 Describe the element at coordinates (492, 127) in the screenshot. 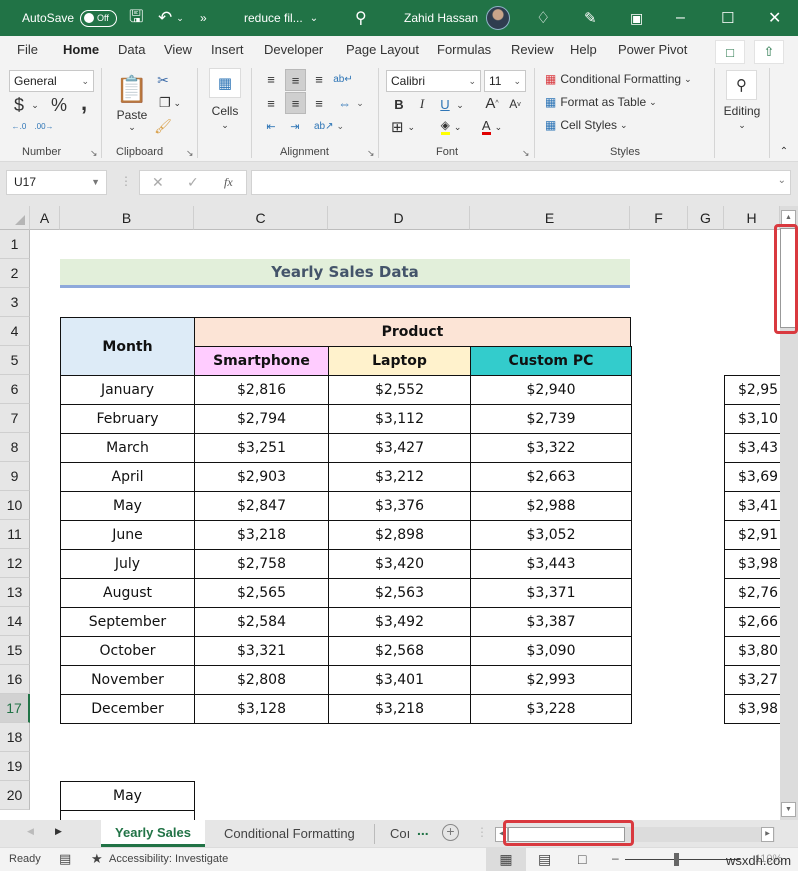

I see `font-color-icon: A ⌄` at that location.